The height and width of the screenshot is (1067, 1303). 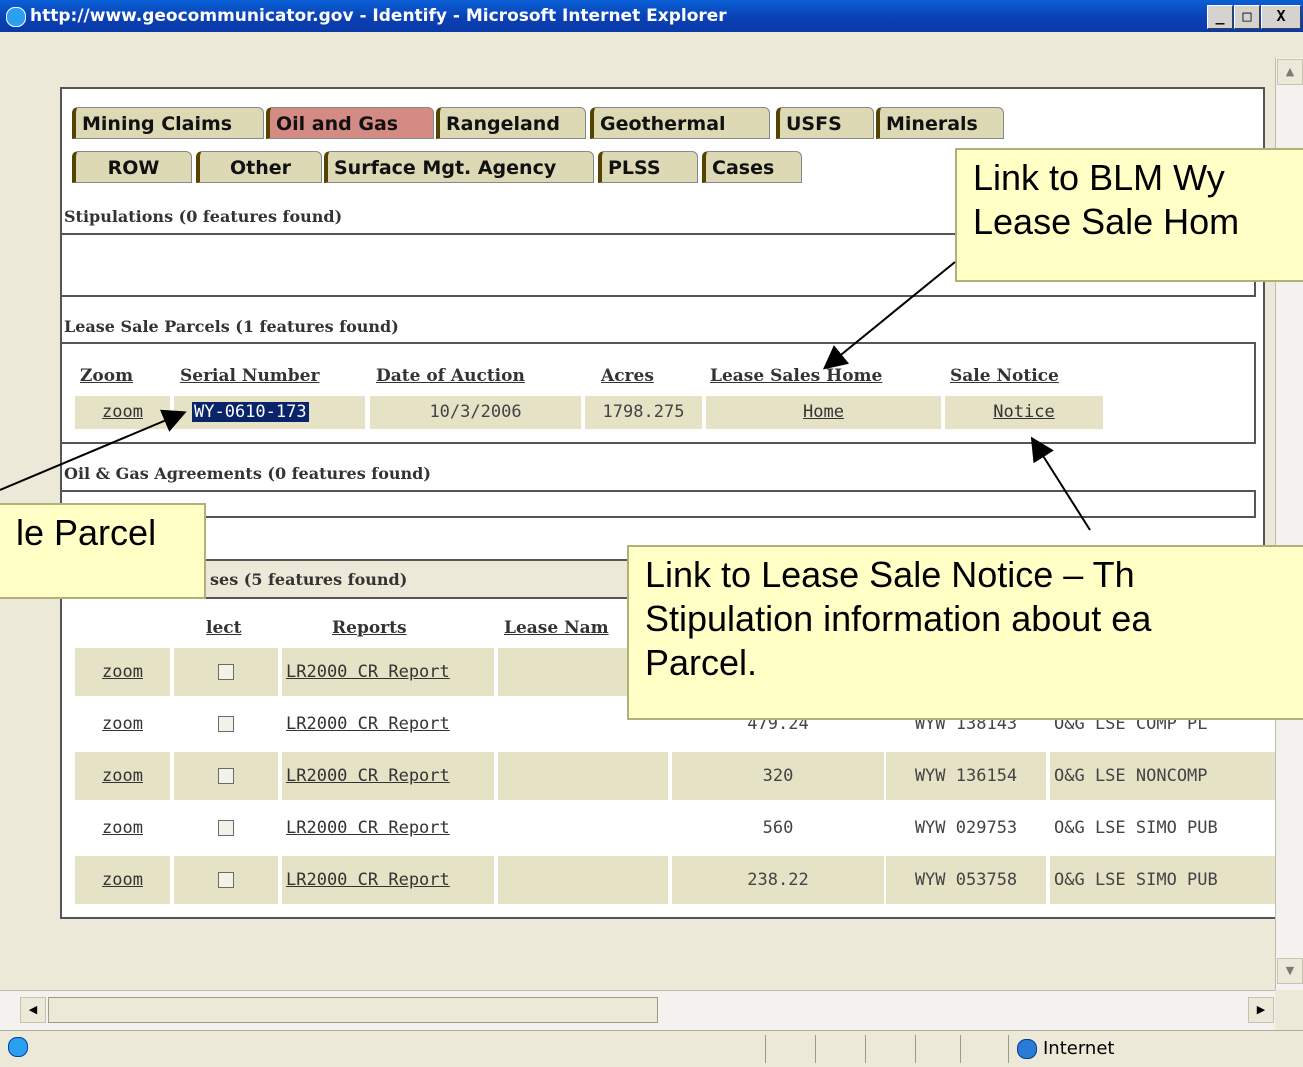 I want to click on arrow-to-serial, so click(x=93, y=450).